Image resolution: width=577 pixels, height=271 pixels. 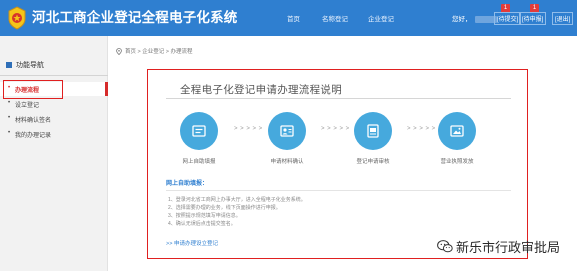 I want to click on watermark-text: 新乐市行政审批局, so click(x=508, y=247).